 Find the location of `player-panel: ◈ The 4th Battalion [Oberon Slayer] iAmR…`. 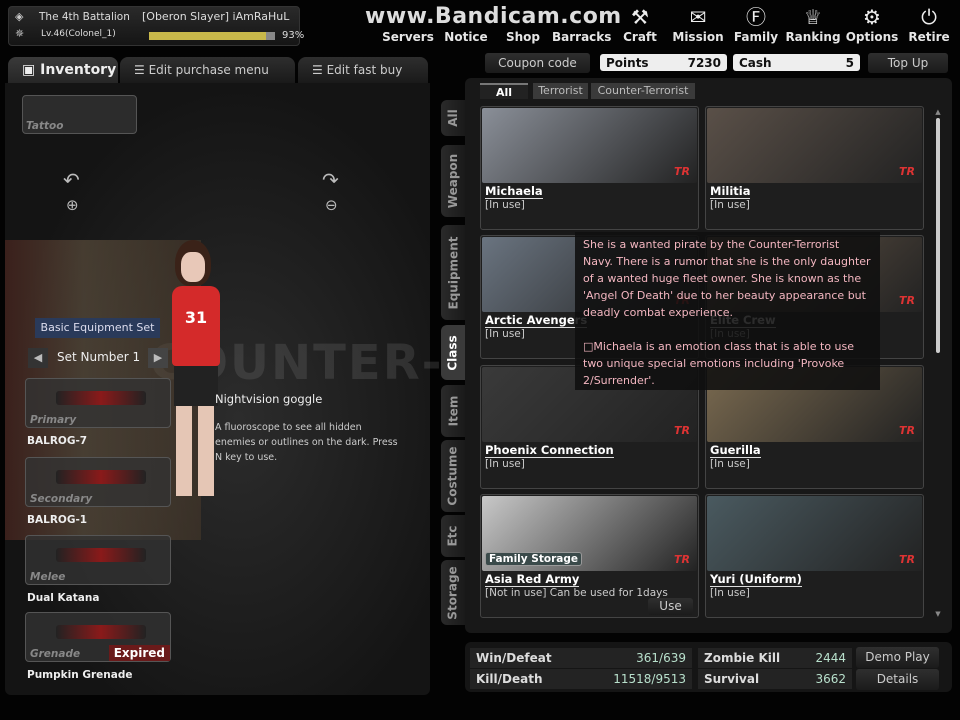

player-panel: ◈ The 4th Battalion [Oberon Slayer] iAmR… is located at coordinates (156, 26).